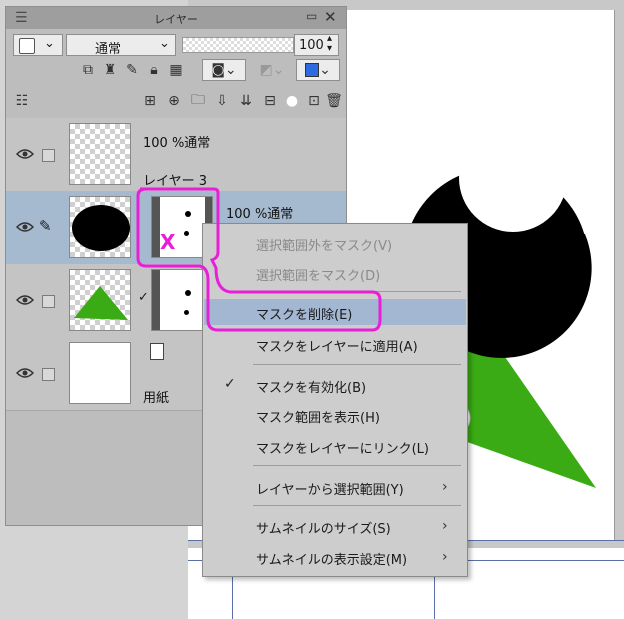 Image resolution: width=624 pixels, height=619 pixels. Describe the element at coordinates (222, 101) in the screenshot. I see `transfer-down-icon: ⇩` at that location.